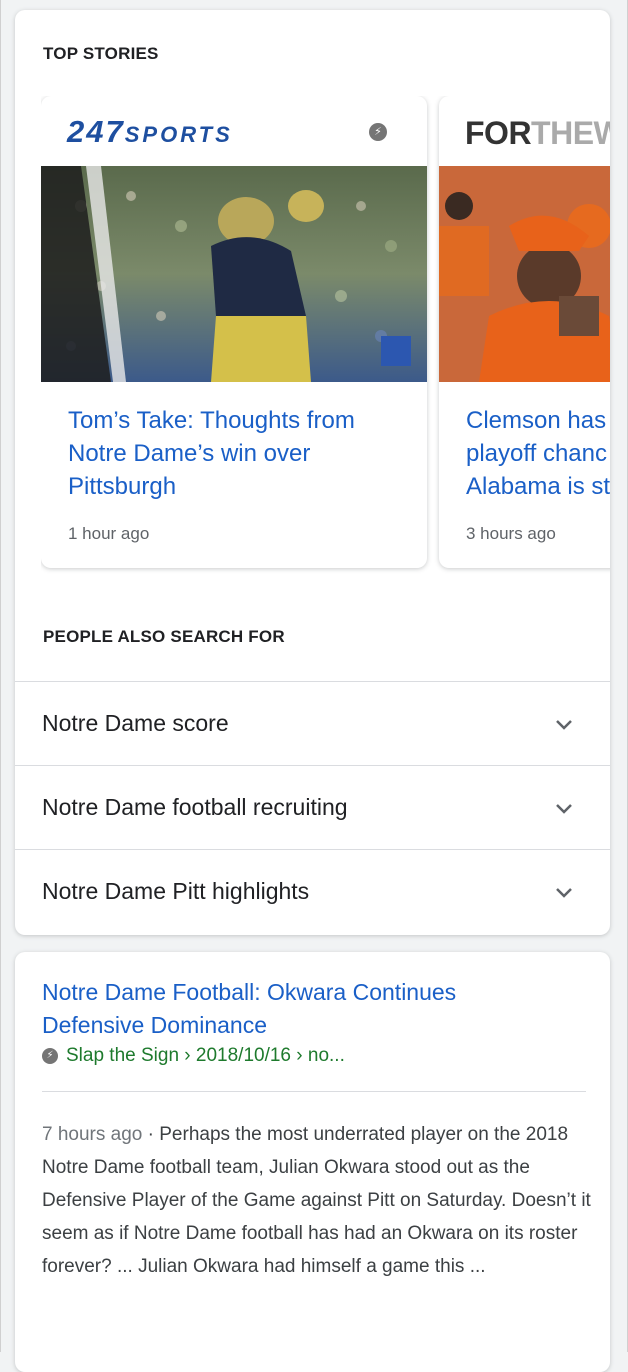  Describe the element at coordinates (511, 533) in the screenshot. I see `story-timestamp: 3 hours ago` at that location.